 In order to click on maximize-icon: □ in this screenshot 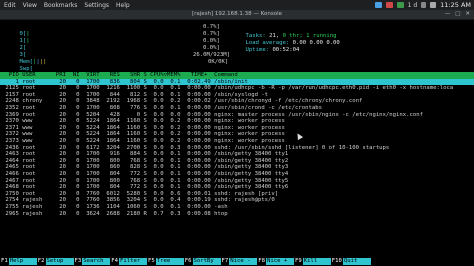, I will do `click(457, 14)`.